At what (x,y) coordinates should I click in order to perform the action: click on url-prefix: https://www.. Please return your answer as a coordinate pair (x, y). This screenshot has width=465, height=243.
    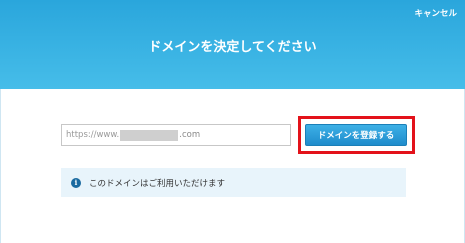
    Looking at the image, I should click on (93, 135).